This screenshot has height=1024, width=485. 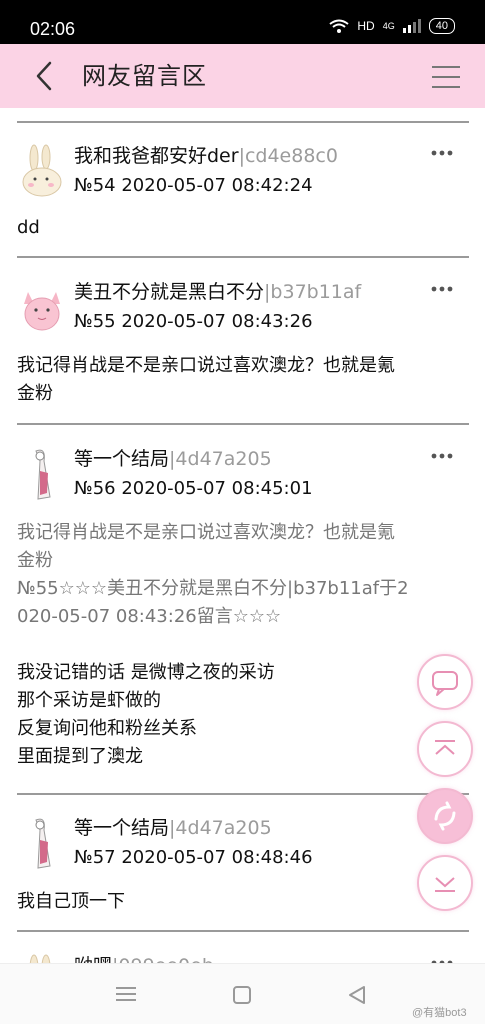 What do you see at coordinates (411, 26) in the screenshot?
I see `signal-icon` at bounding box center [411, 26].